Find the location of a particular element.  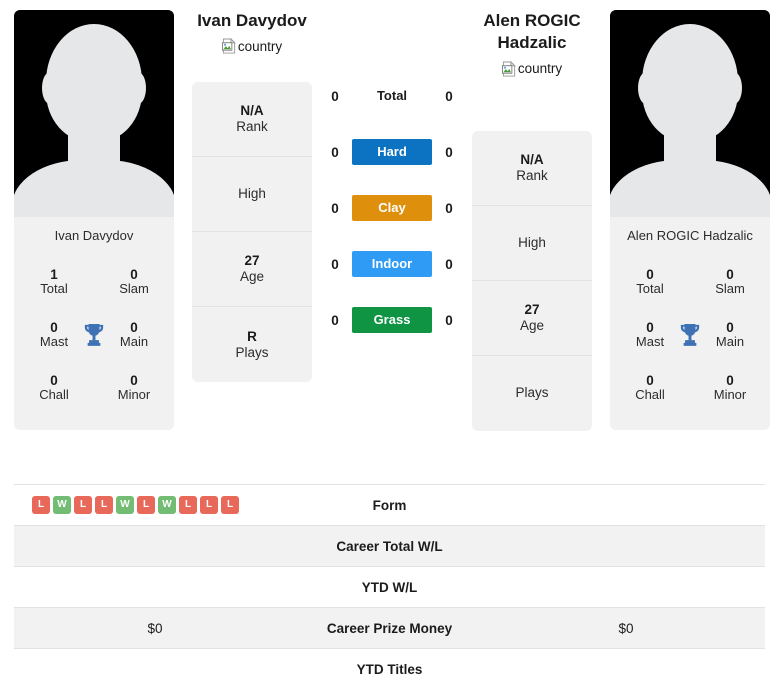

right-player-country: country is located at coordinates (531, 69).